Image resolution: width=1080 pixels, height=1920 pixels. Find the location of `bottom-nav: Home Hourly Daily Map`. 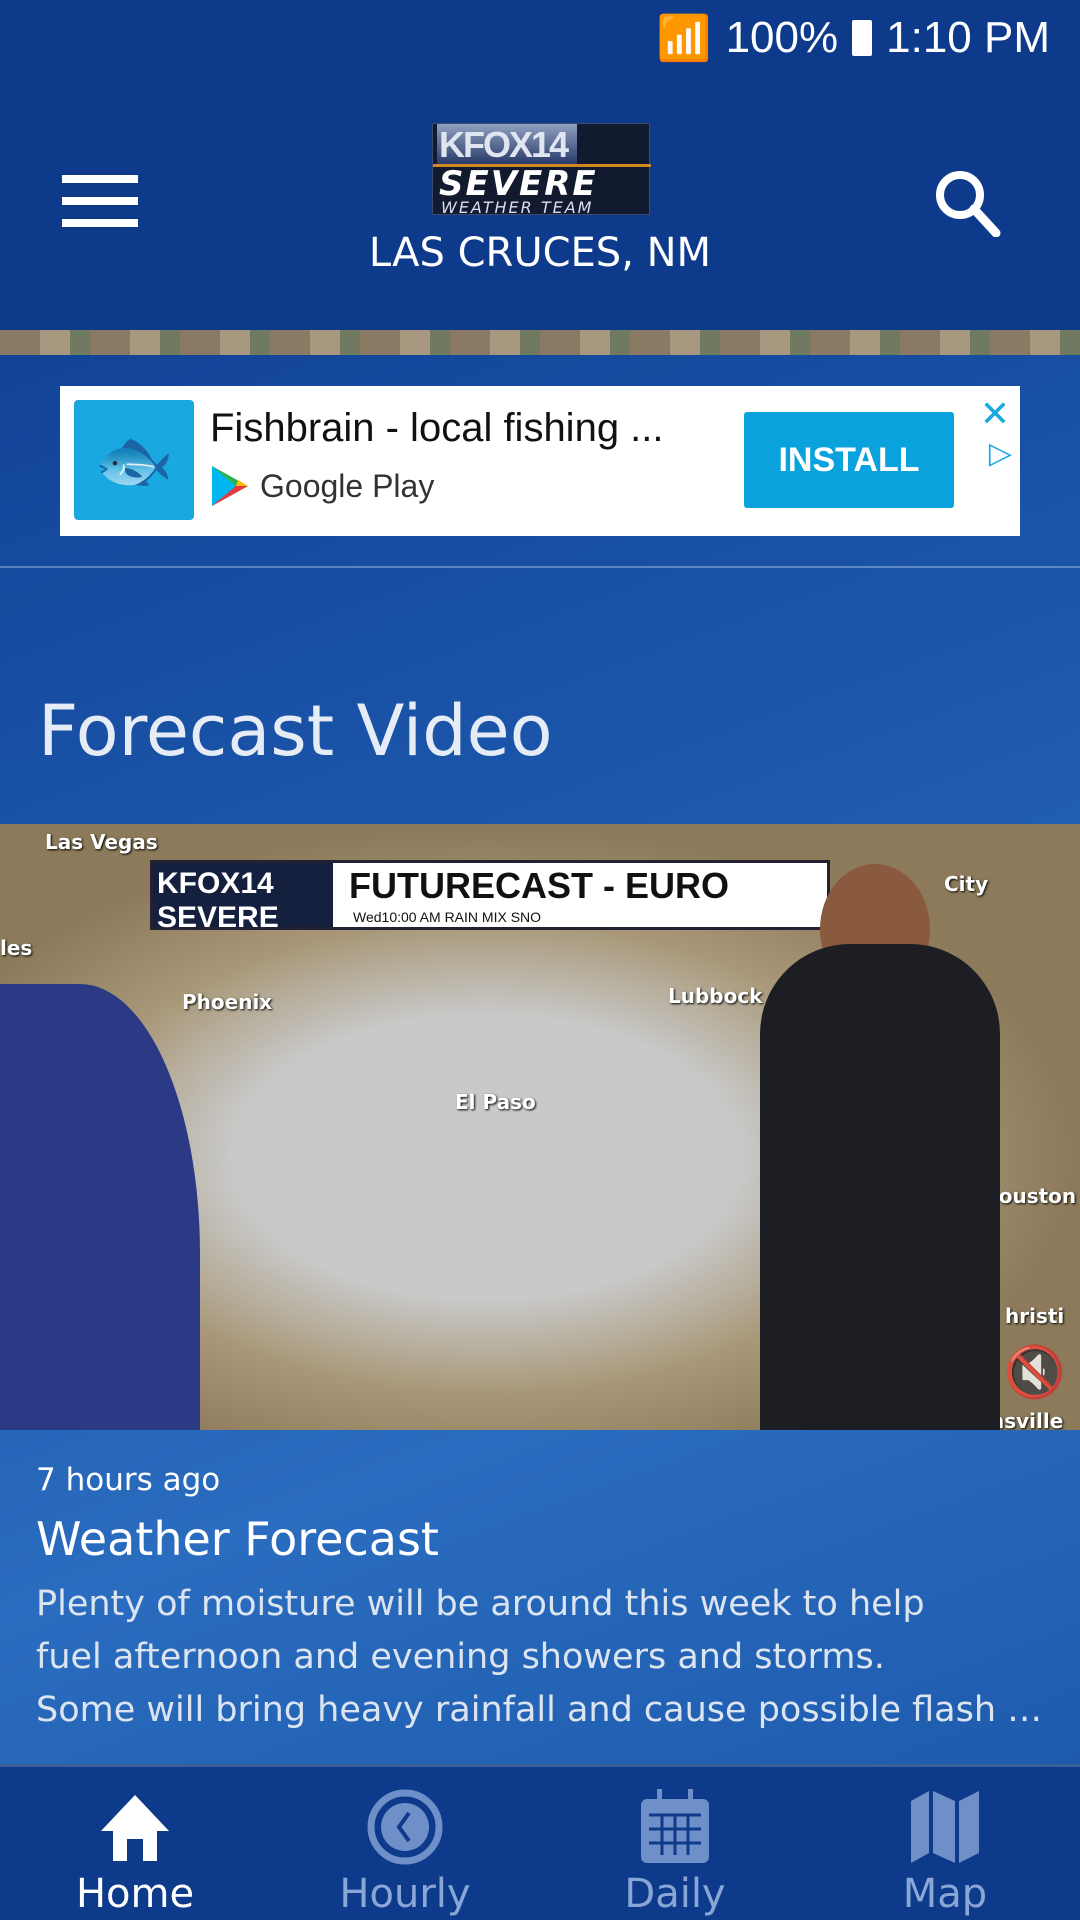

bottom-nav: Home Hourly Daily Map is located at coordinates (540, 1842).